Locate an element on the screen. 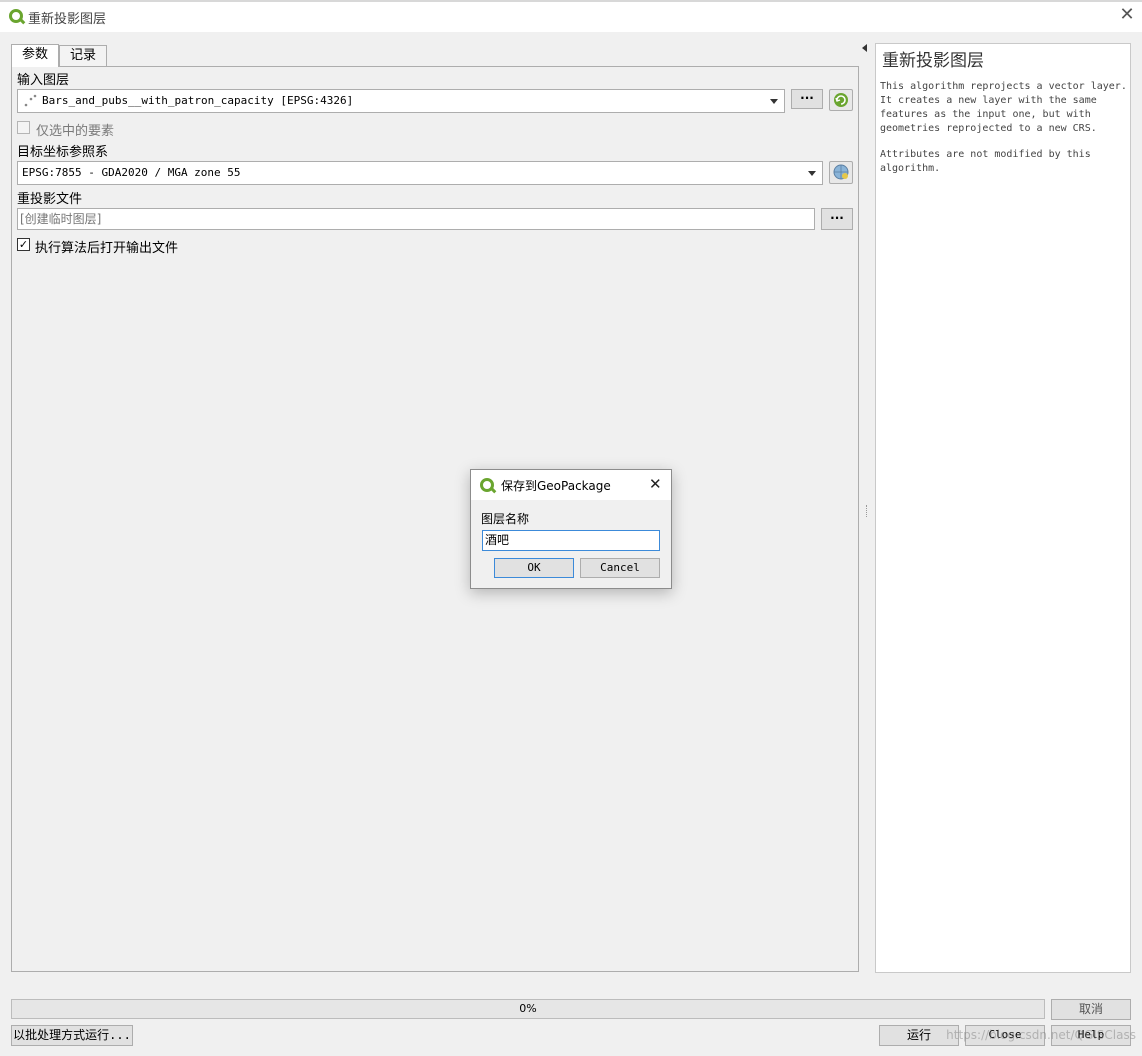 This screenshot has width=1142, height=1056. target-crs-label: 目标坐标参照系 is located at coordinates (63, 152).